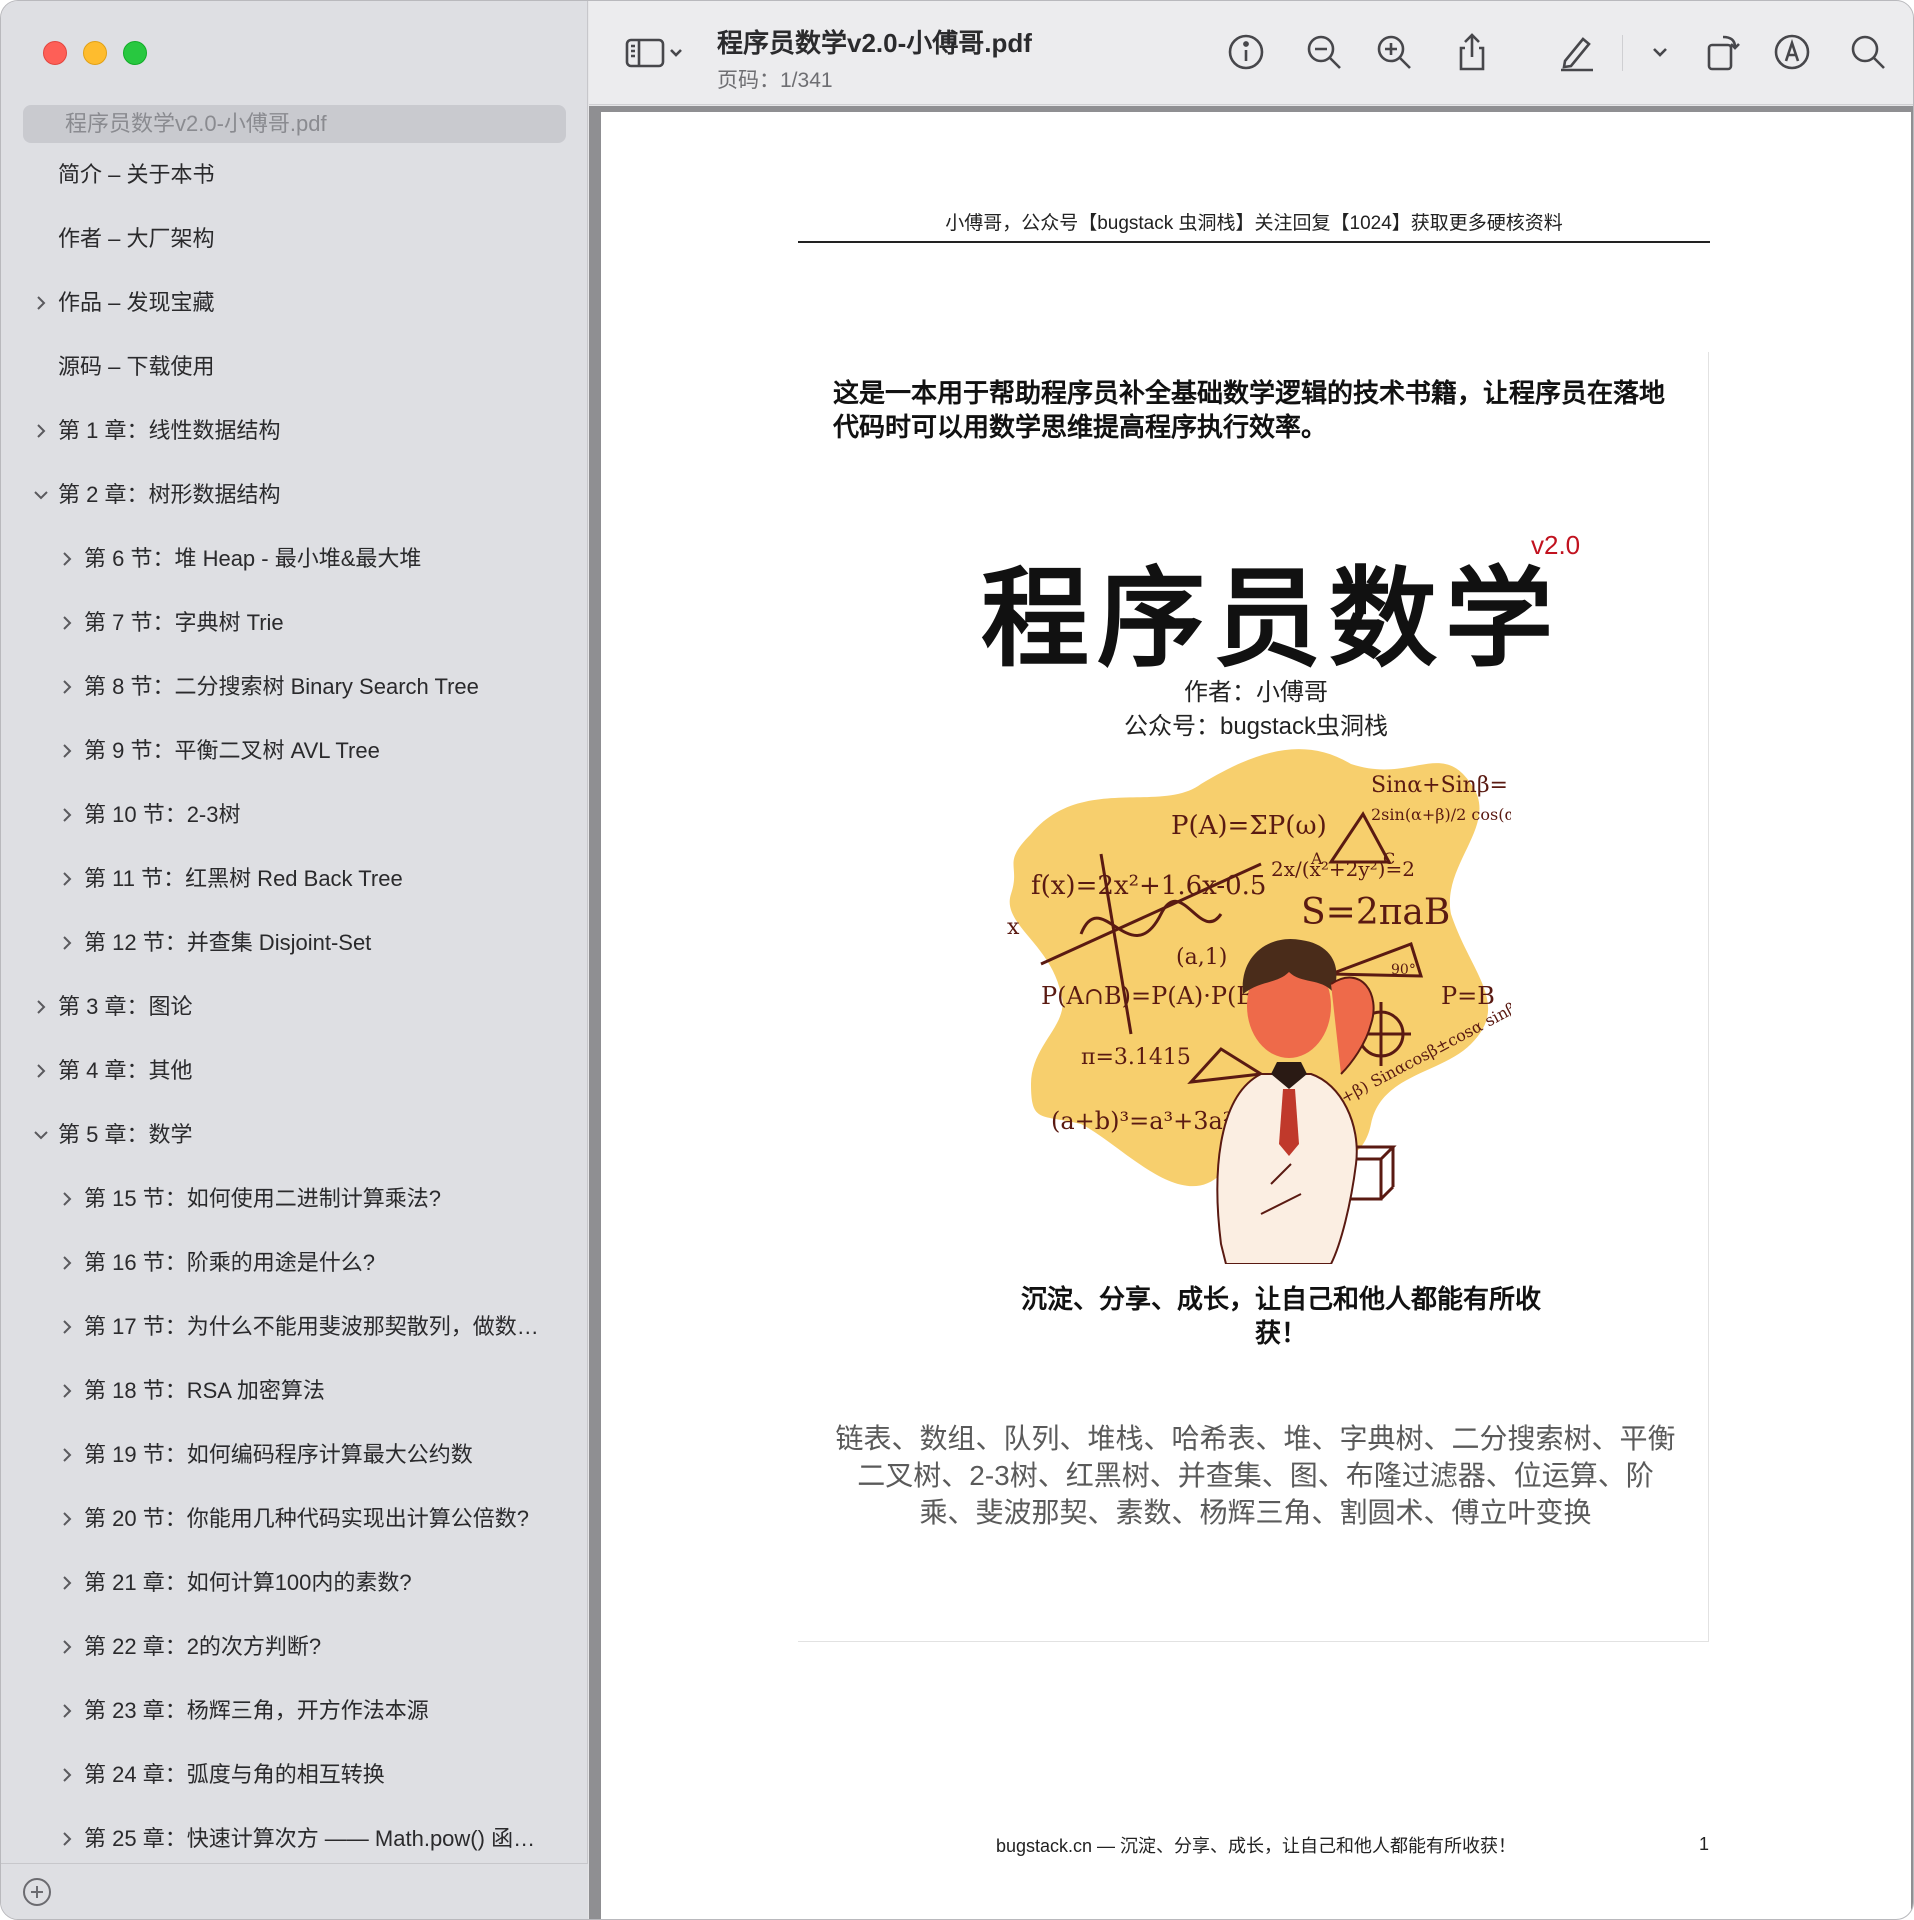  What do you see at coordinates (256, 1710) in the screenshot?
I see `outline-item-label: 第 23 章：杨辉三角，开方作法本源` at bounding box center [256, 1710].